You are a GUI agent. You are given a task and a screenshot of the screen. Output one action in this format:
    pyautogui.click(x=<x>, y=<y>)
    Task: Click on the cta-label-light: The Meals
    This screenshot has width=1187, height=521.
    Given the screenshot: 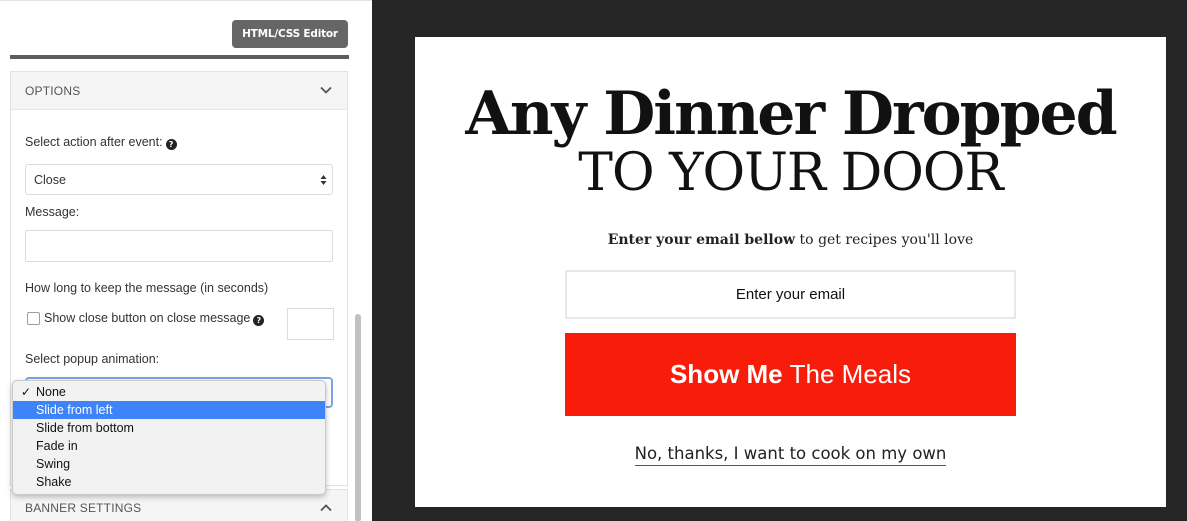 What is the action you would take?
    pyautogui.click(x=850, y=374)
    